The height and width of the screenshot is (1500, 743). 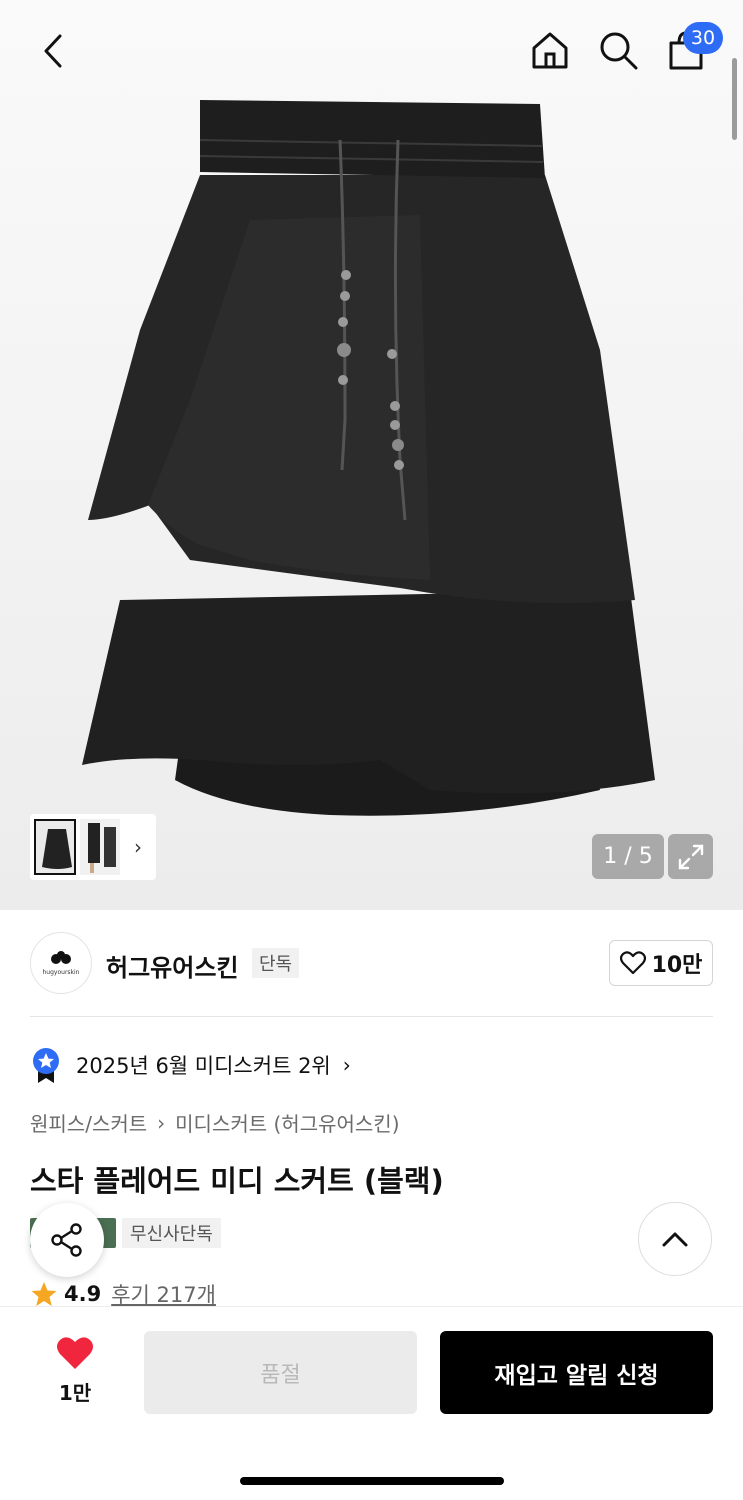 I want to click on scrollbar, so click(x=734, y=99).